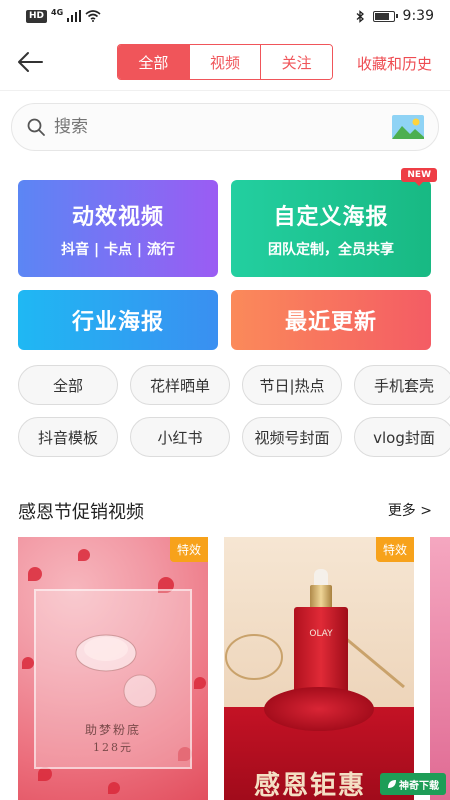 This screenshot has width=450, height=800. What do you see at coordinates (402, 437) in the screenshot?
I see `chip-vlog-cover: vlog封面` at bounding box center [402, 437].